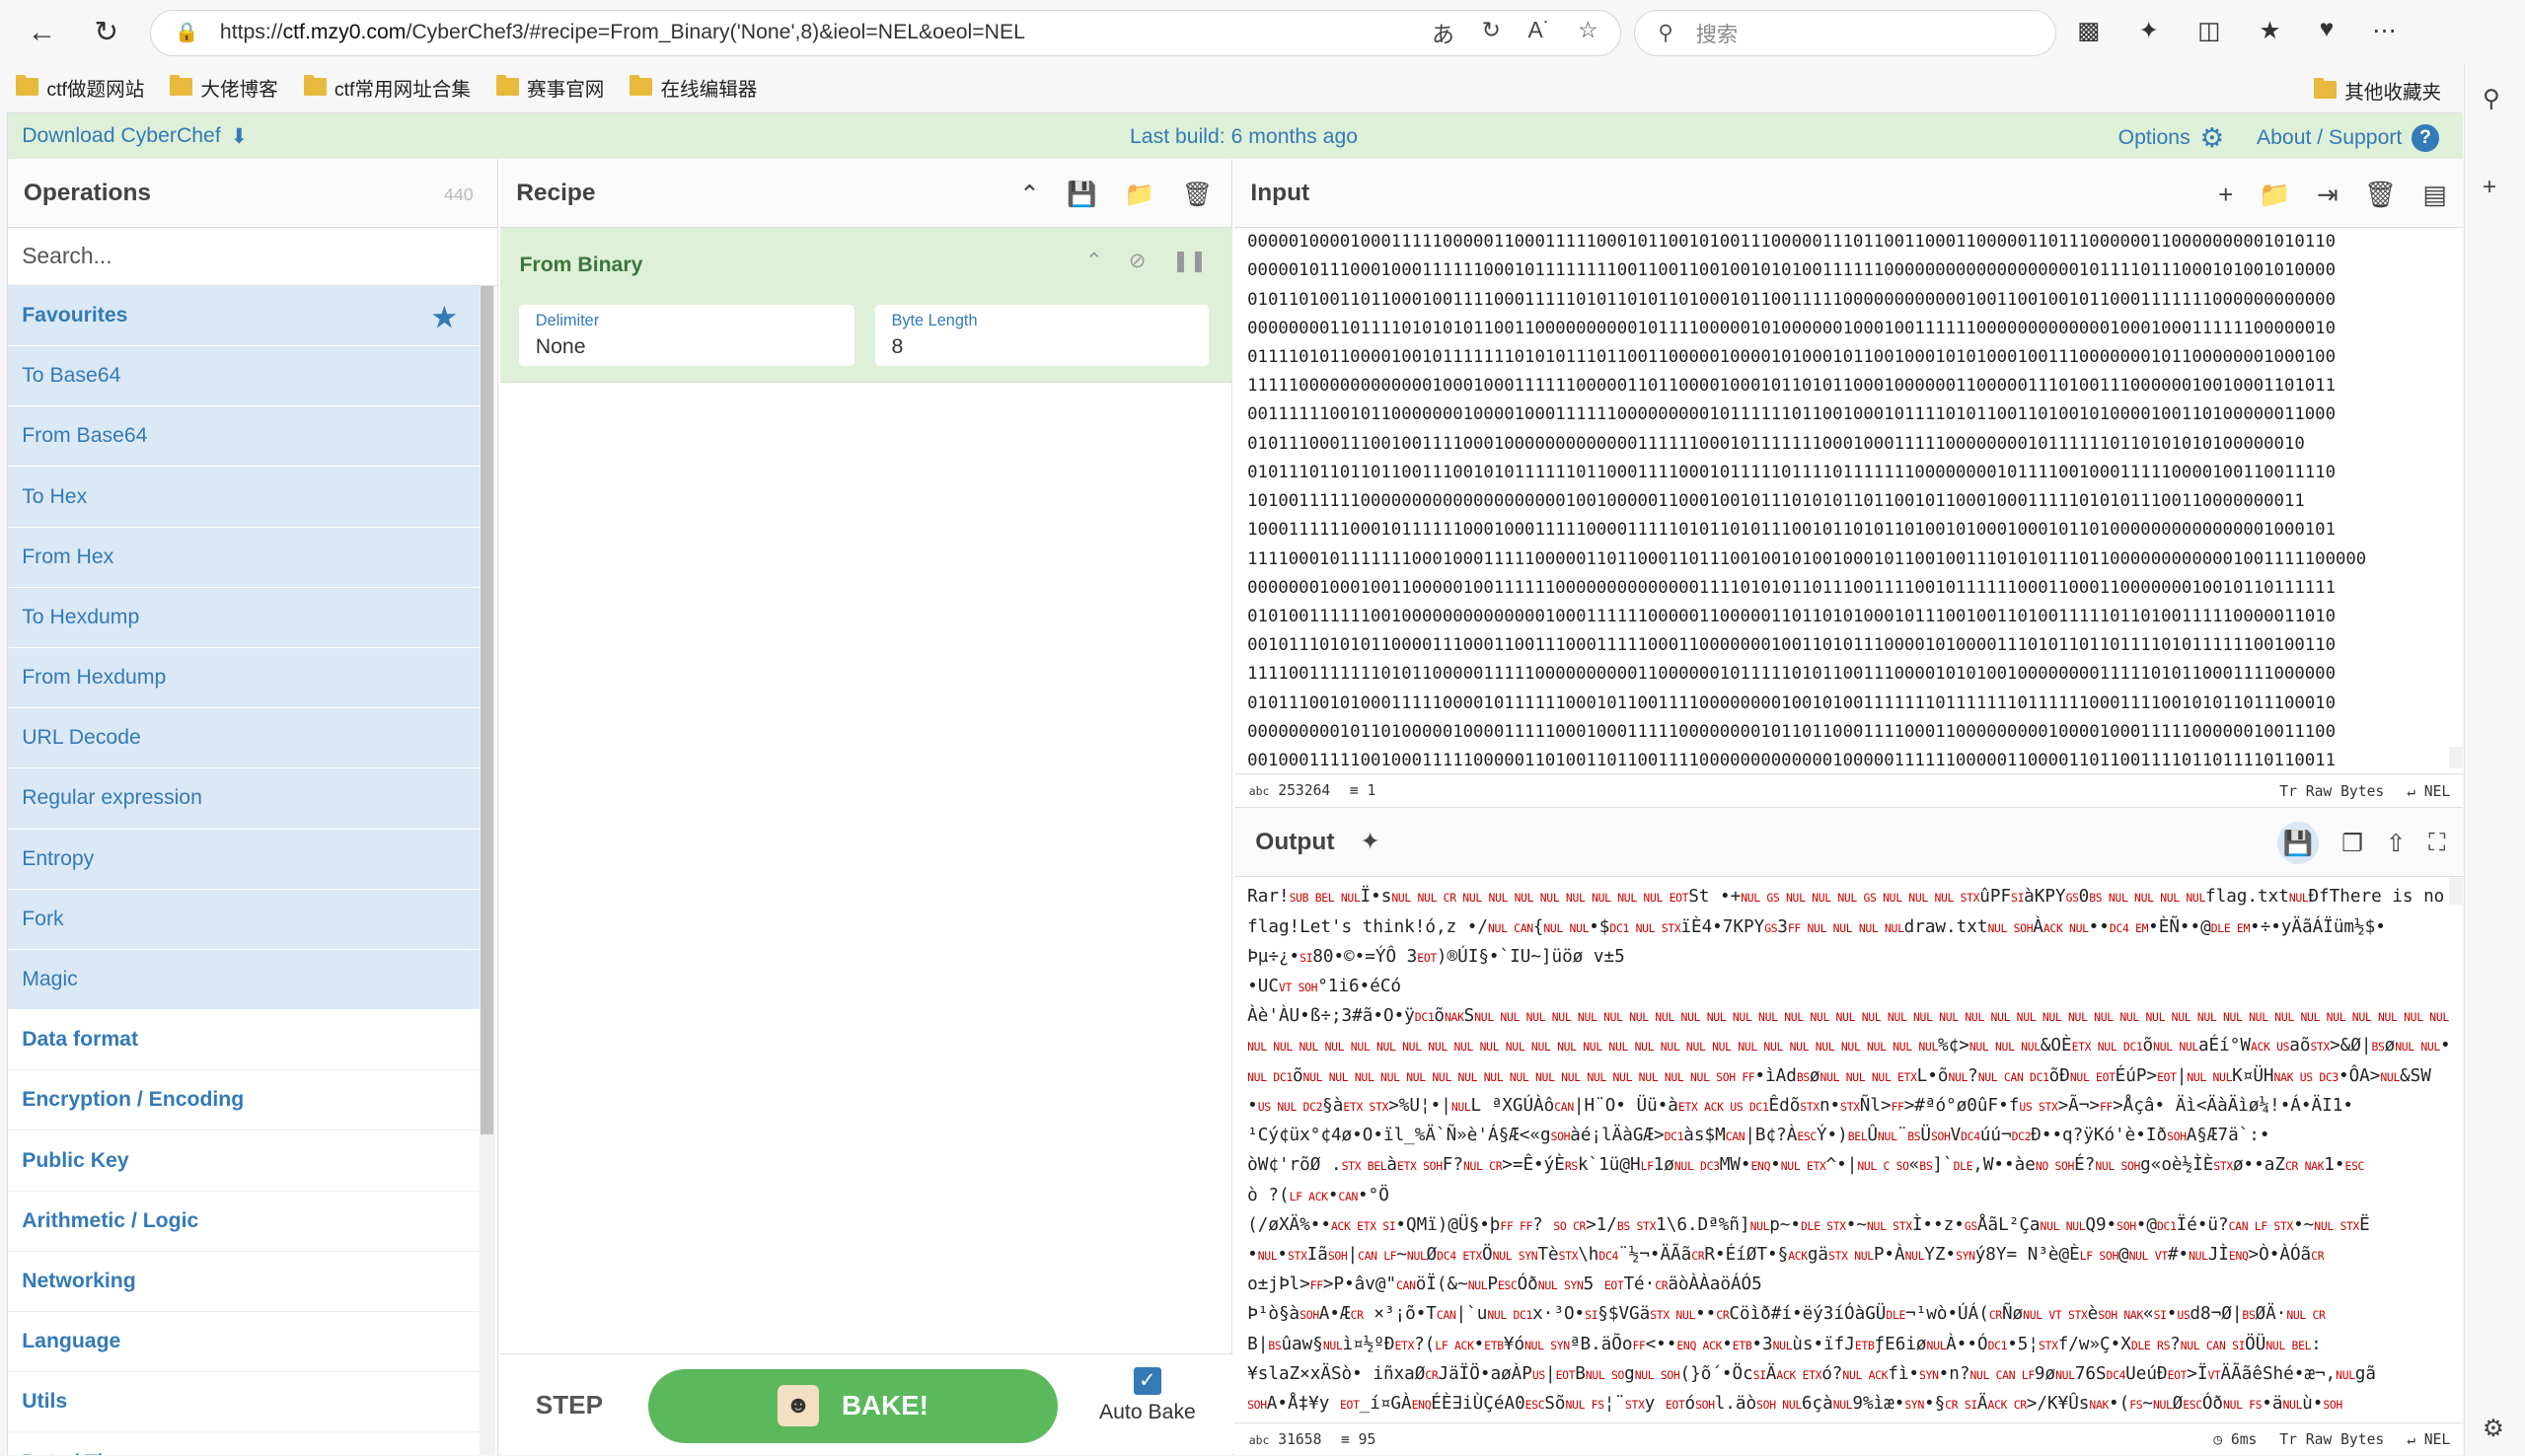 Image resolution: width=2525 pixels, height=1456 pixels. I want to click on op-url-decode: URL Decode, so click(243, 738).